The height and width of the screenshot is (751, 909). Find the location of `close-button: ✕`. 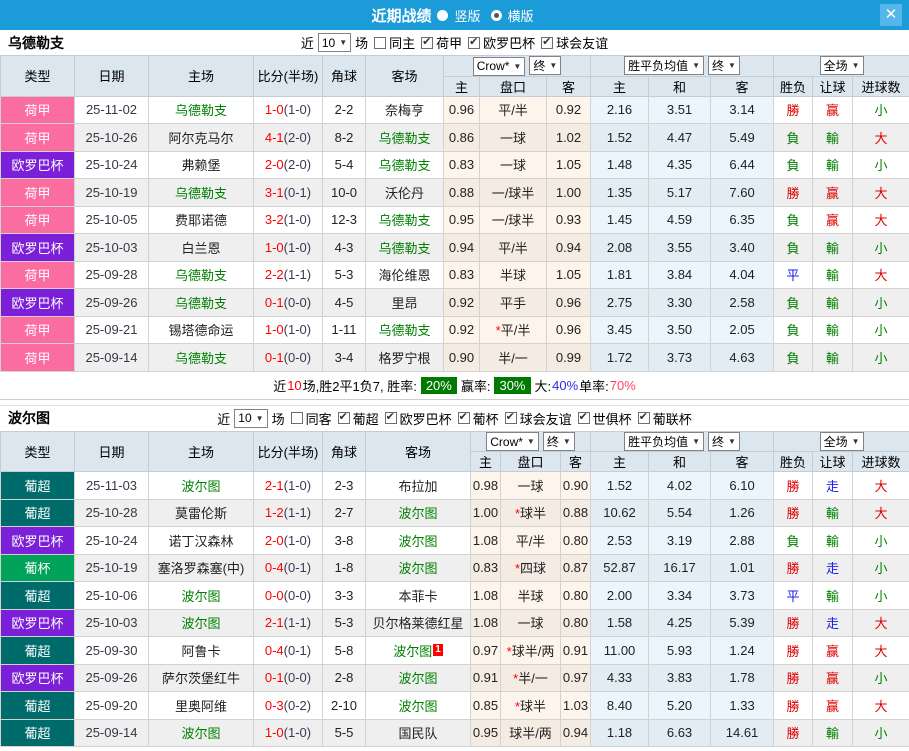

close-button: ✕ is located at coordinates (891, 15).